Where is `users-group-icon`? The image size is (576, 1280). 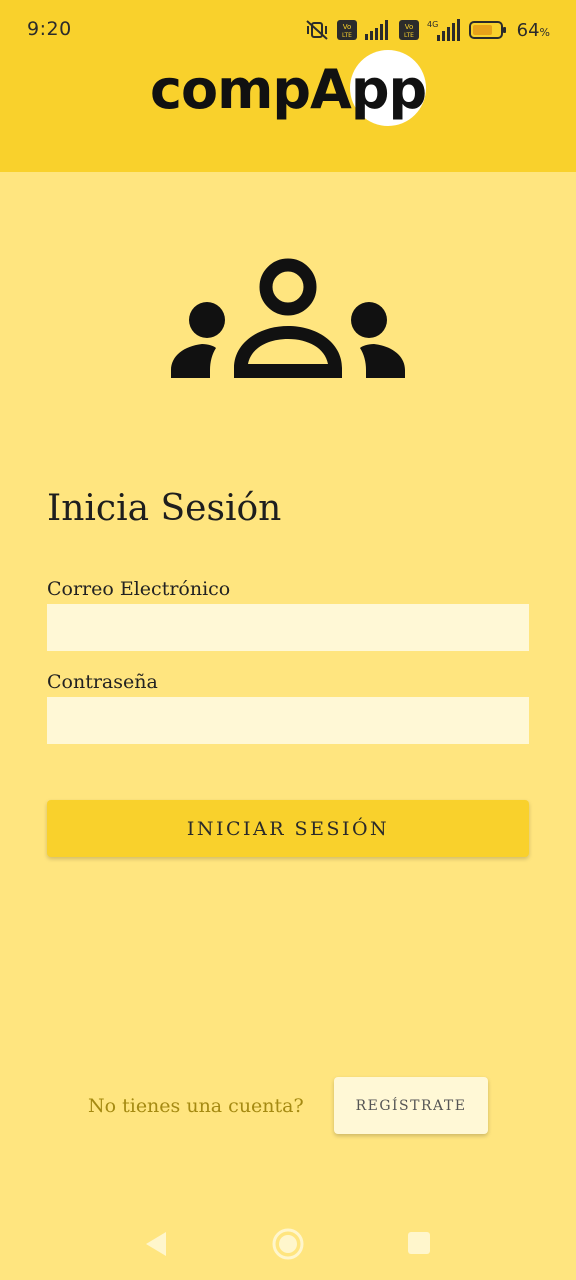 users-group-icon is located at coordinates (288, 320).